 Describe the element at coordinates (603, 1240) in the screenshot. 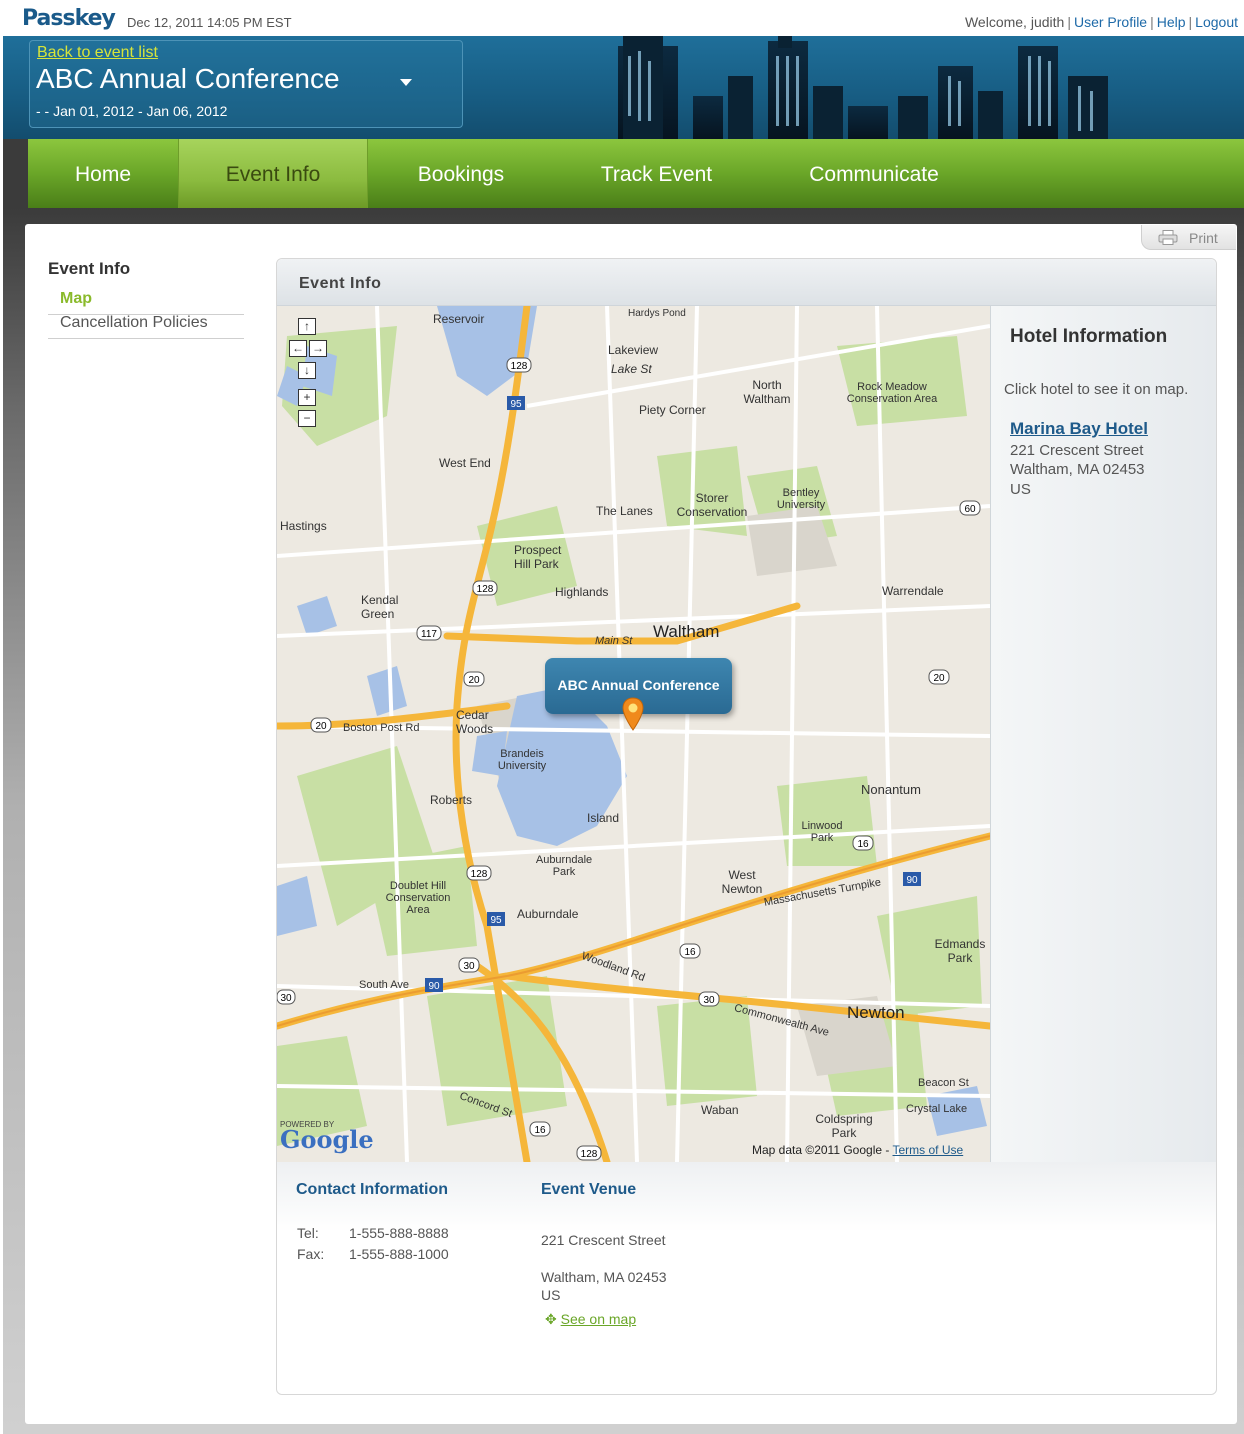

I see `venue-street: 221 Crescent Street` at that location.